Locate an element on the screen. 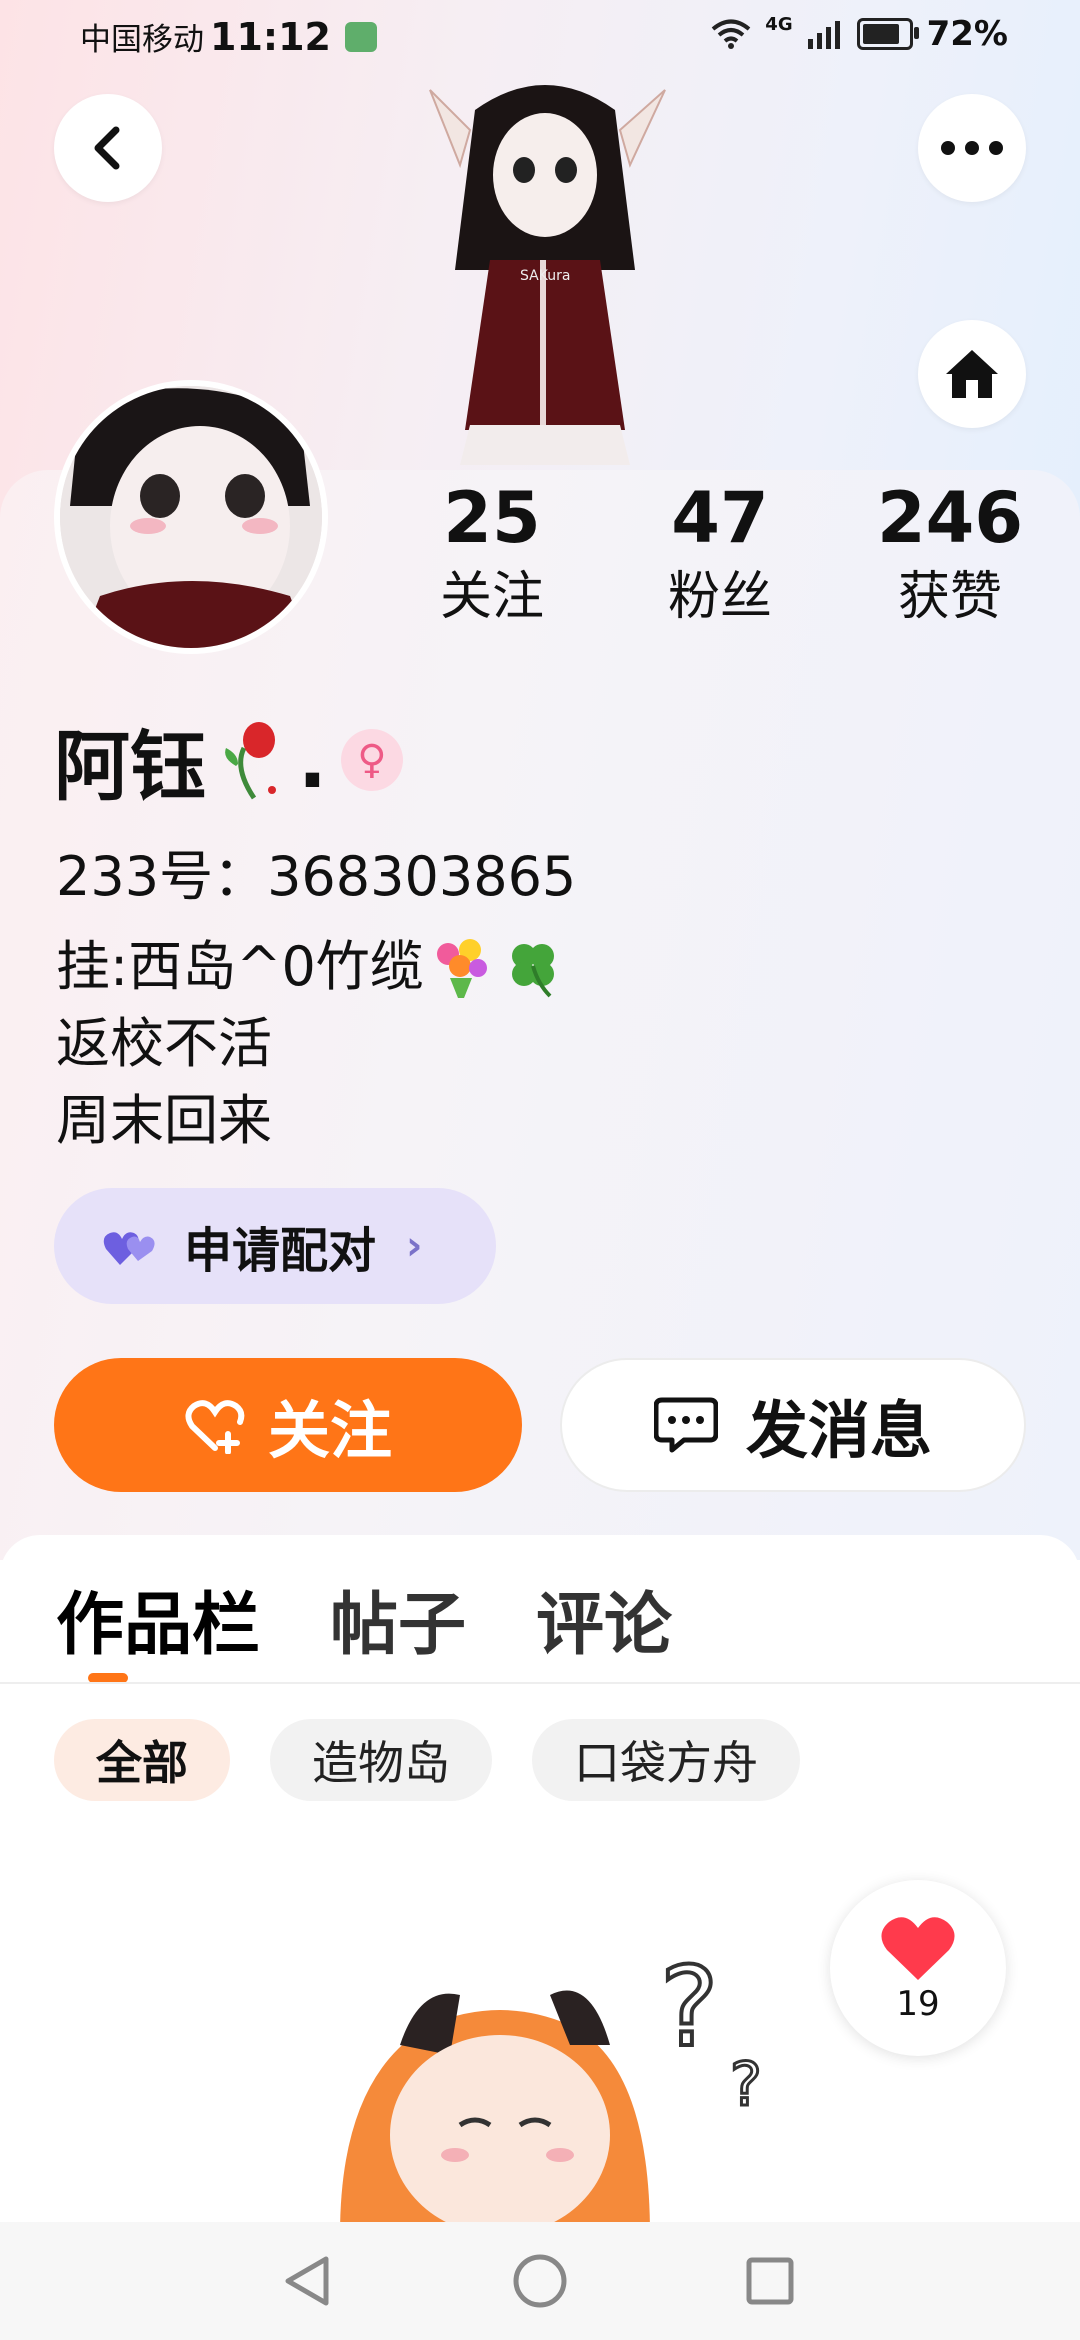 Image resolution: width=1080 pixels, height=2340 pixels. following-count: 25 is located at coordinates (492, 518).